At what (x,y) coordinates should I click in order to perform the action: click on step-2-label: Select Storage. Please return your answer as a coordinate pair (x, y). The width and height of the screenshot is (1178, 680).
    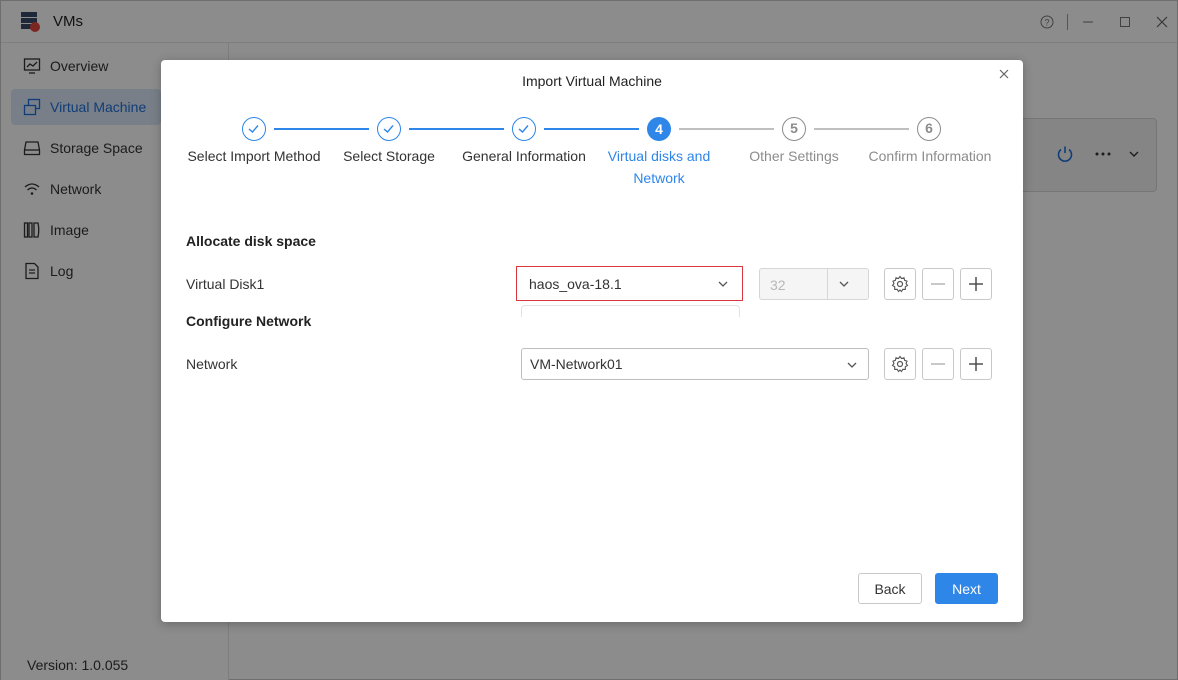
    Looking at the image, I should click on (389, 156).